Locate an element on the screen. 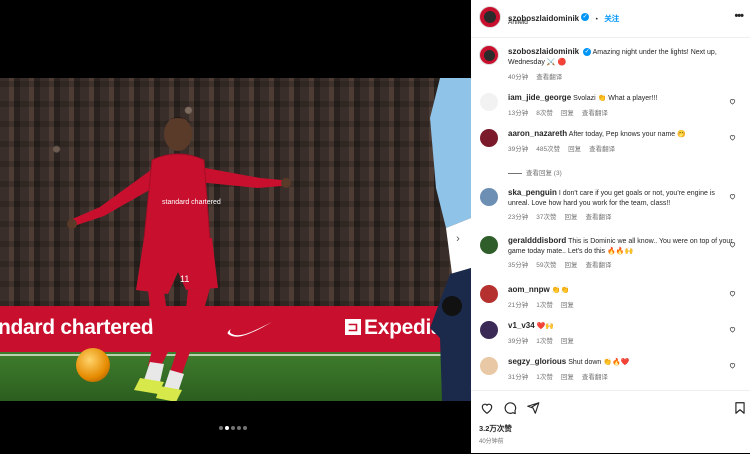  comment-emoji: 👏👏 is located at coordinates (560, 290).